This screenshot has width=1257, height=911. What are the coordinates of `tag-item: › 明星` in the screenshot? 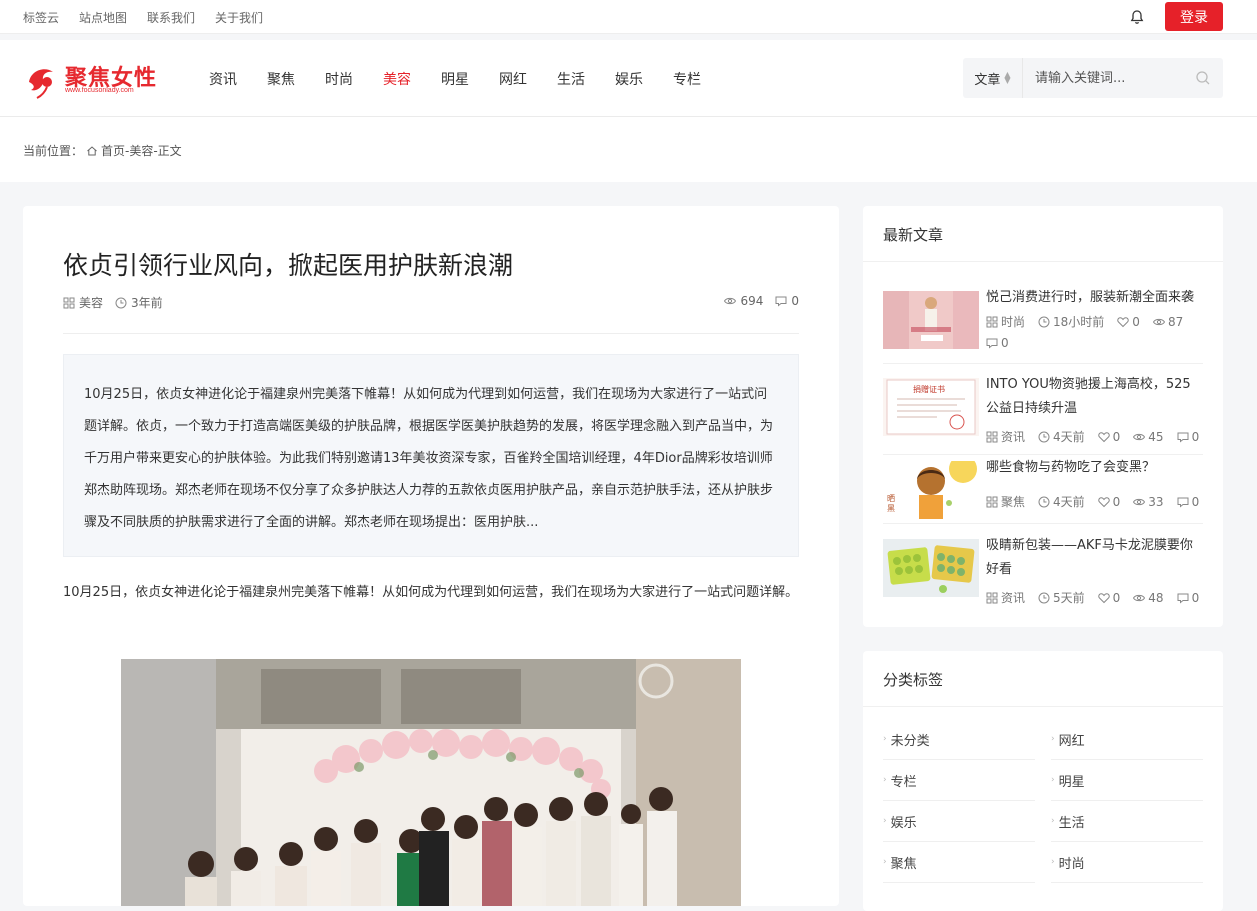 It's located at (1127, 780).